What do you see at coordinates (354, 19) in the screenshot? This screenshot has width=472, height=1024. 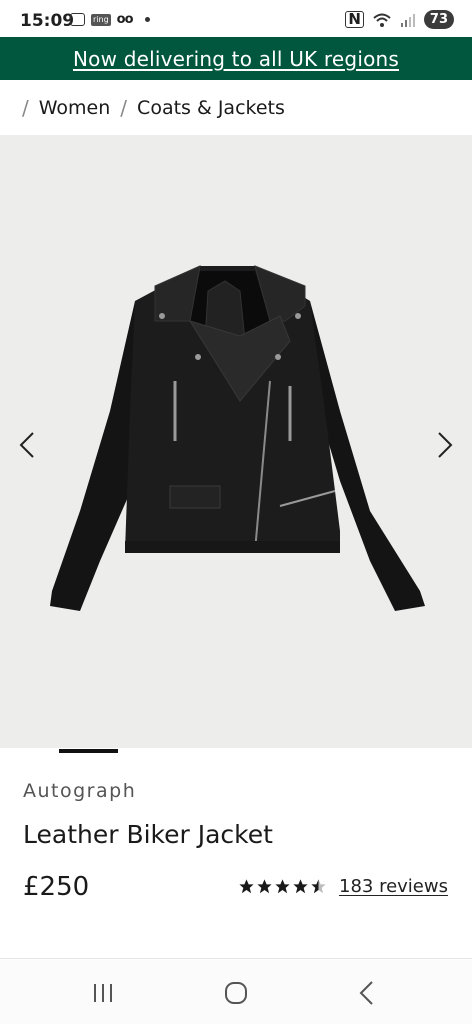 I see `nfc-icon: N` at bounding box center [354, 19].